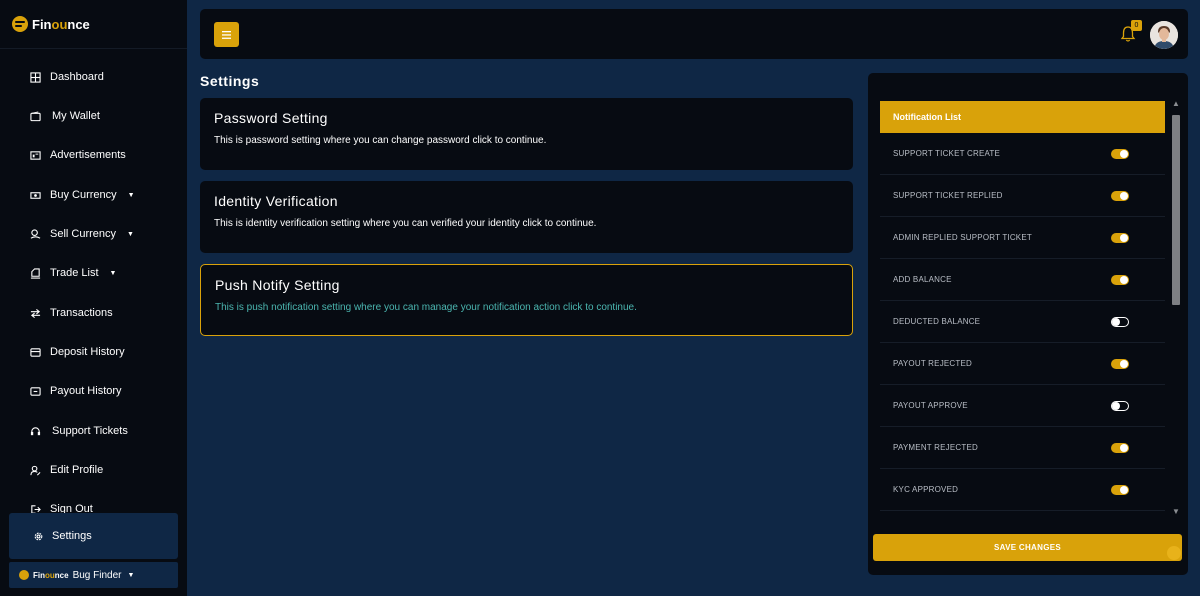 The height and width of the screenshot is (596, 1200). Describe the element at coordinates (1022, 117) in the screenshot. I see `notification-list-header: Notification List` at that location.